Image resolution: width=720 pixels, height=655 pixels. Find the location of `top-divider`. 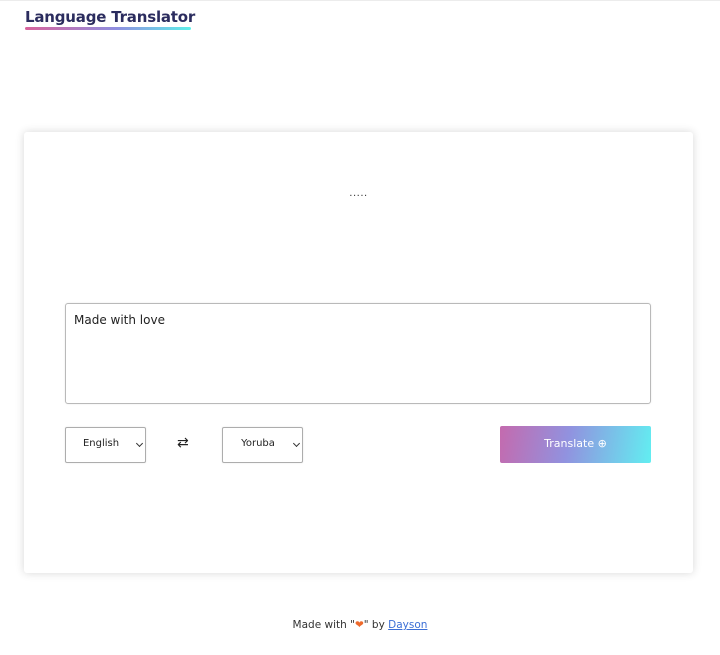

top-divider is located at coordinates (360, 0).